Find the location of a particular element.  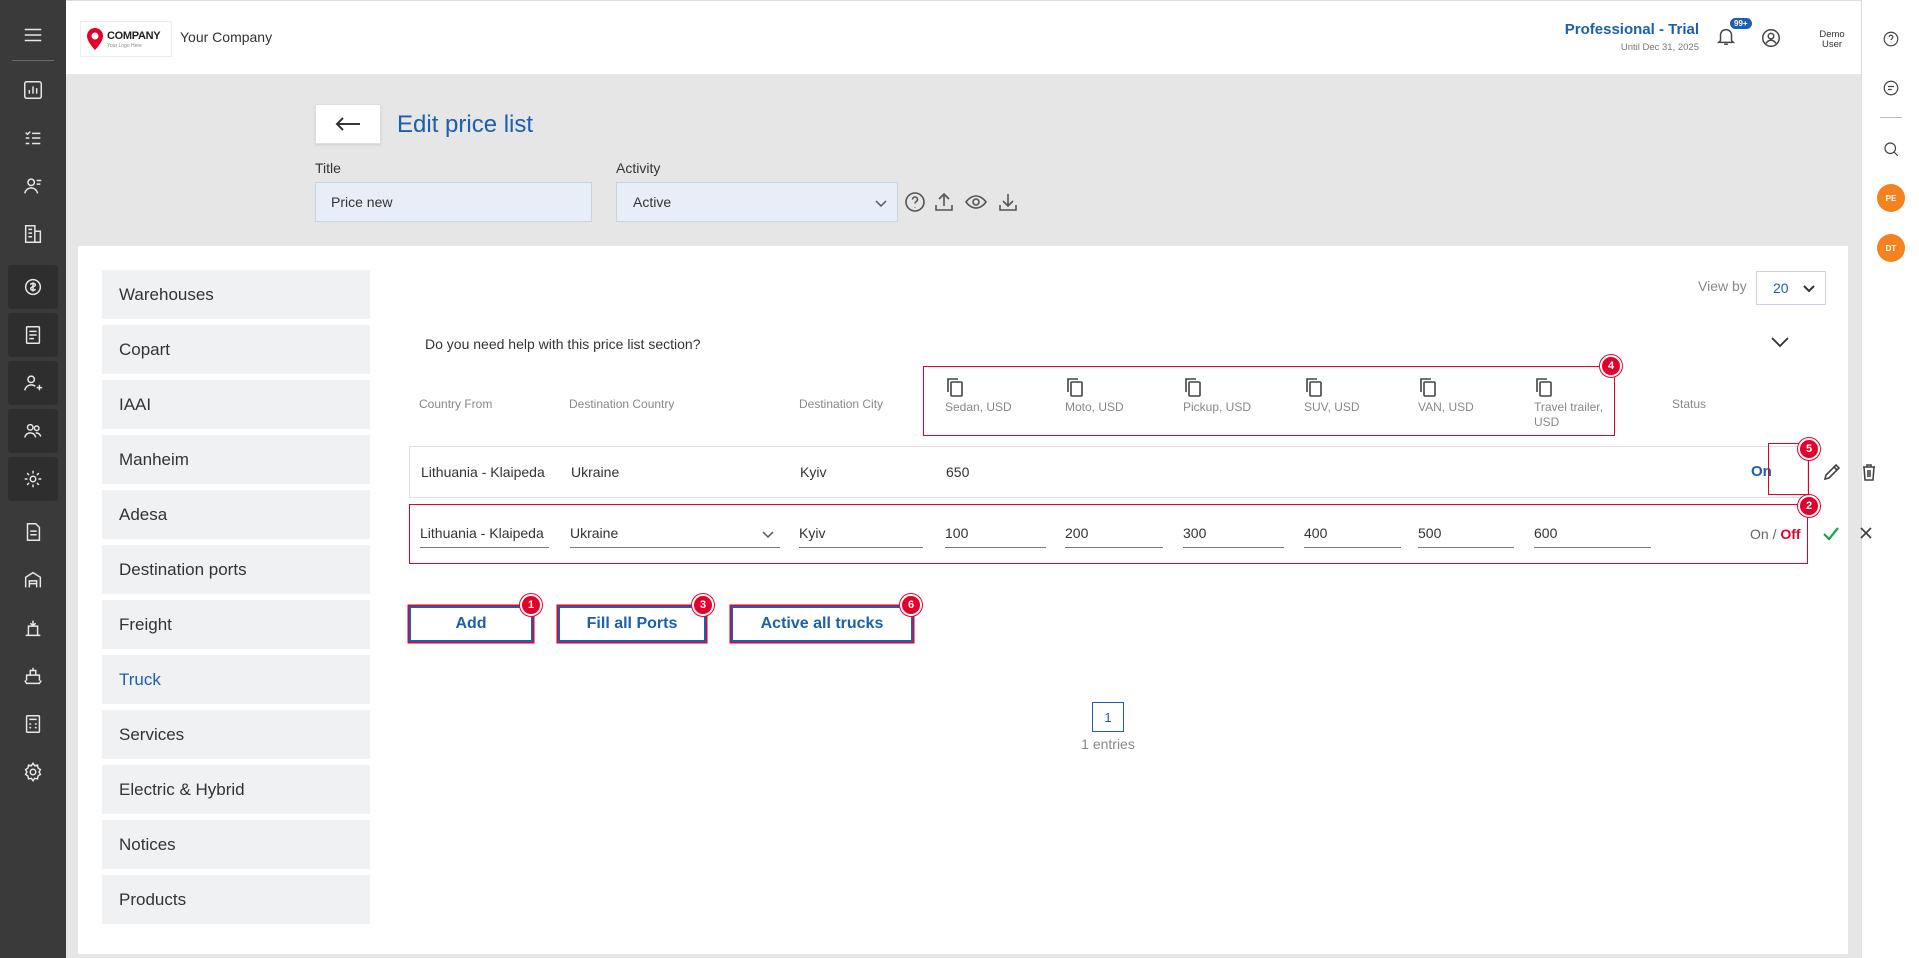

marker-4: 4 is located at coordinates (1611, 366).